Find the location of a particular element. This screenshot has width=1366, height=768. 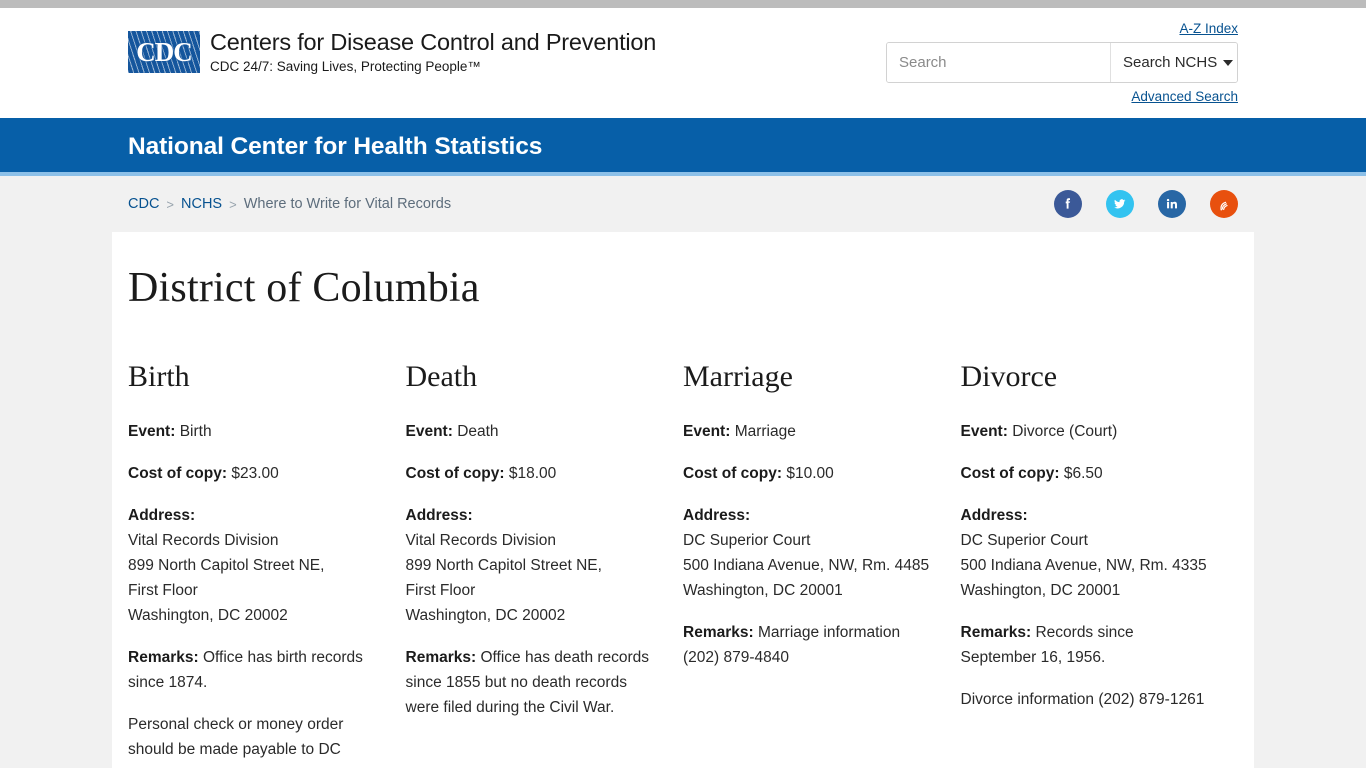

death-cost: Cost of copy: $18.00 is located at coordinates (530, 473).